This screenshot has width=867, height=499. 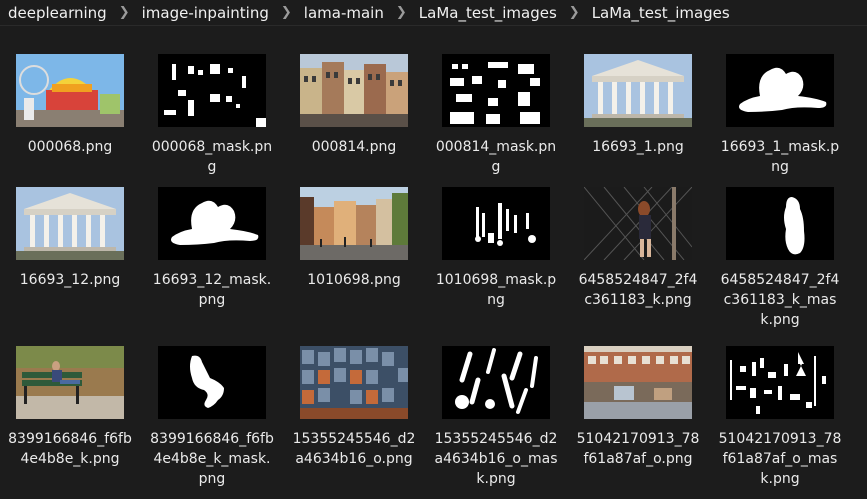 I want to click on file-item: 8399166846_f6fb4e4b8e_k_mask.png, so click(x=212, y=416).